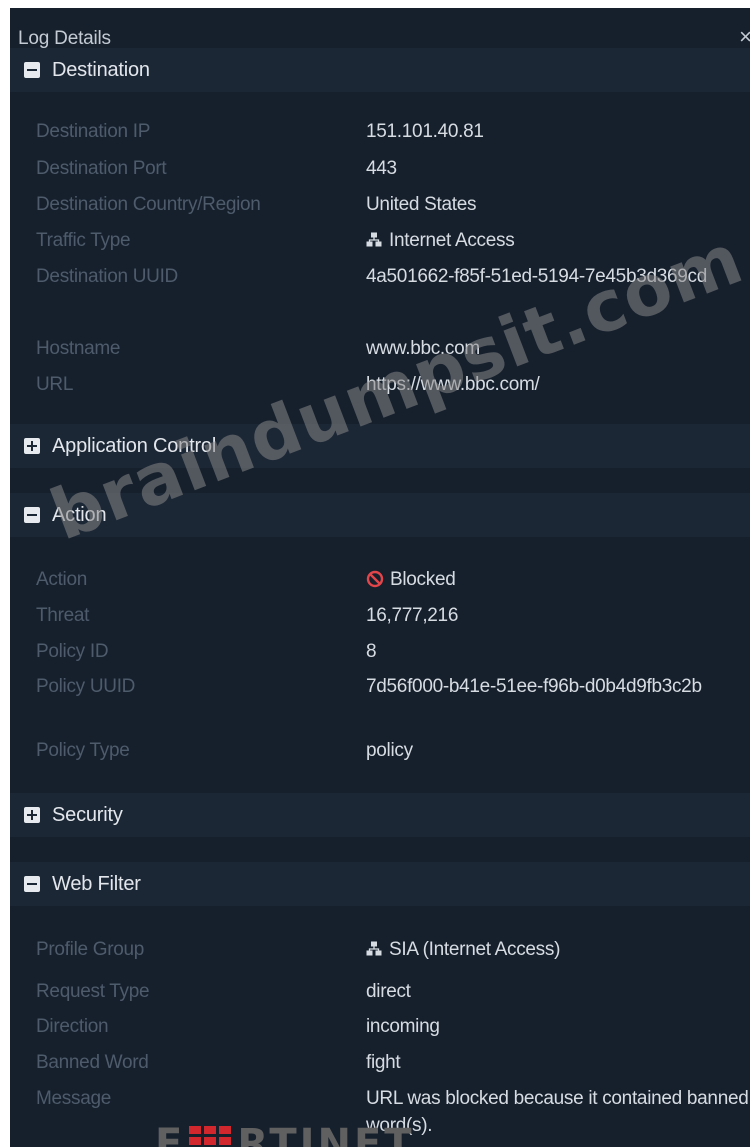 This screenshot has width=750, height=1147. What do you see at coordinates (72, 1026) in the screenshot?
I see `field-label: Direction` at bounding box center [72, 1026].